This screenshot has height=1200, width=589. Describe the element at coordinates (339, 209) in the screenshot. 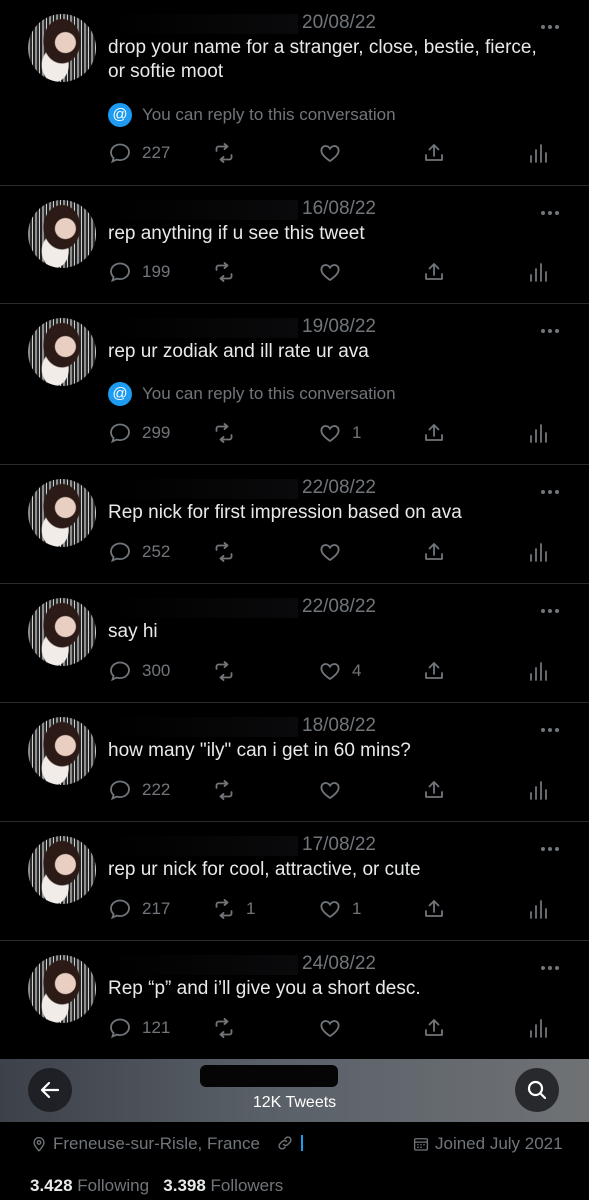

I see `tweet-date: 16/08/22` at that location.